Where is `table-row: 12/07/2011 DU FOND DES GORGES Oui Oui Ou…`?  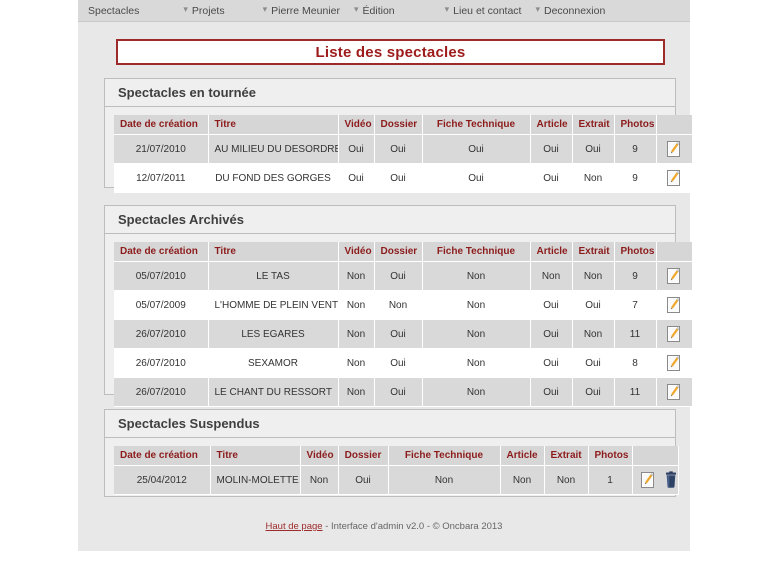 table-row: 12/07/2011 DU FOND DES GORGES Oui Oui Ou… is located at coordinates (403, 178).